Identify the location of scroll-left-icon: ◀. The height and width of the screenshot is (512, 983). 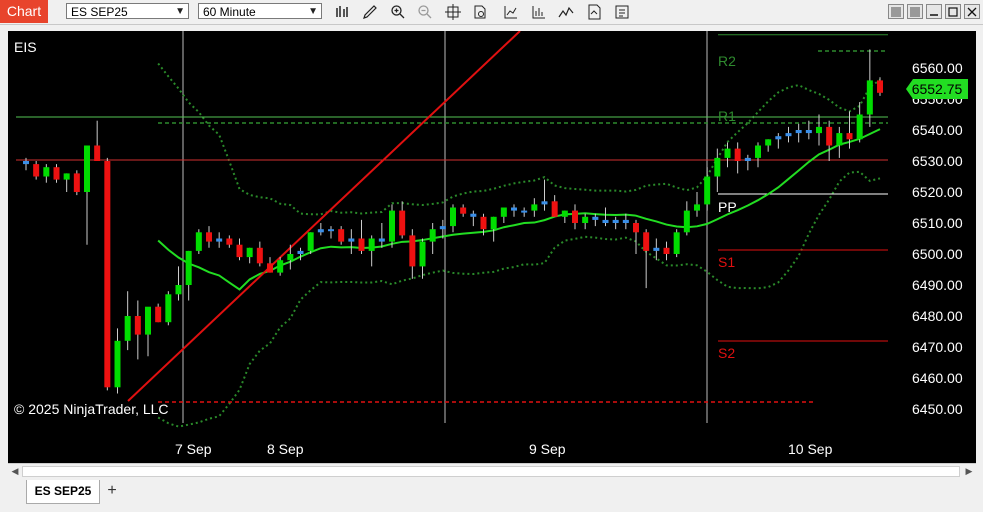
(15, 471).